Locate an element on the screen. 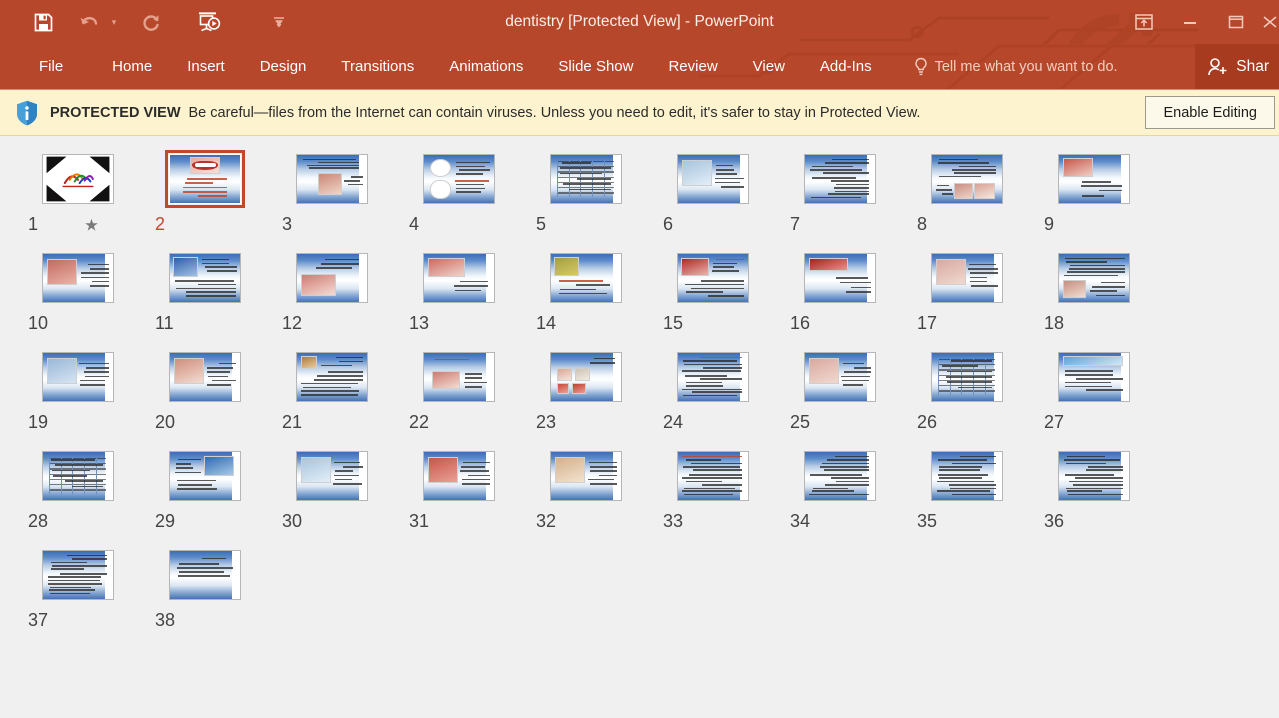  slide-thumbnail-cell: 30 is located at coordinates (343, 489).